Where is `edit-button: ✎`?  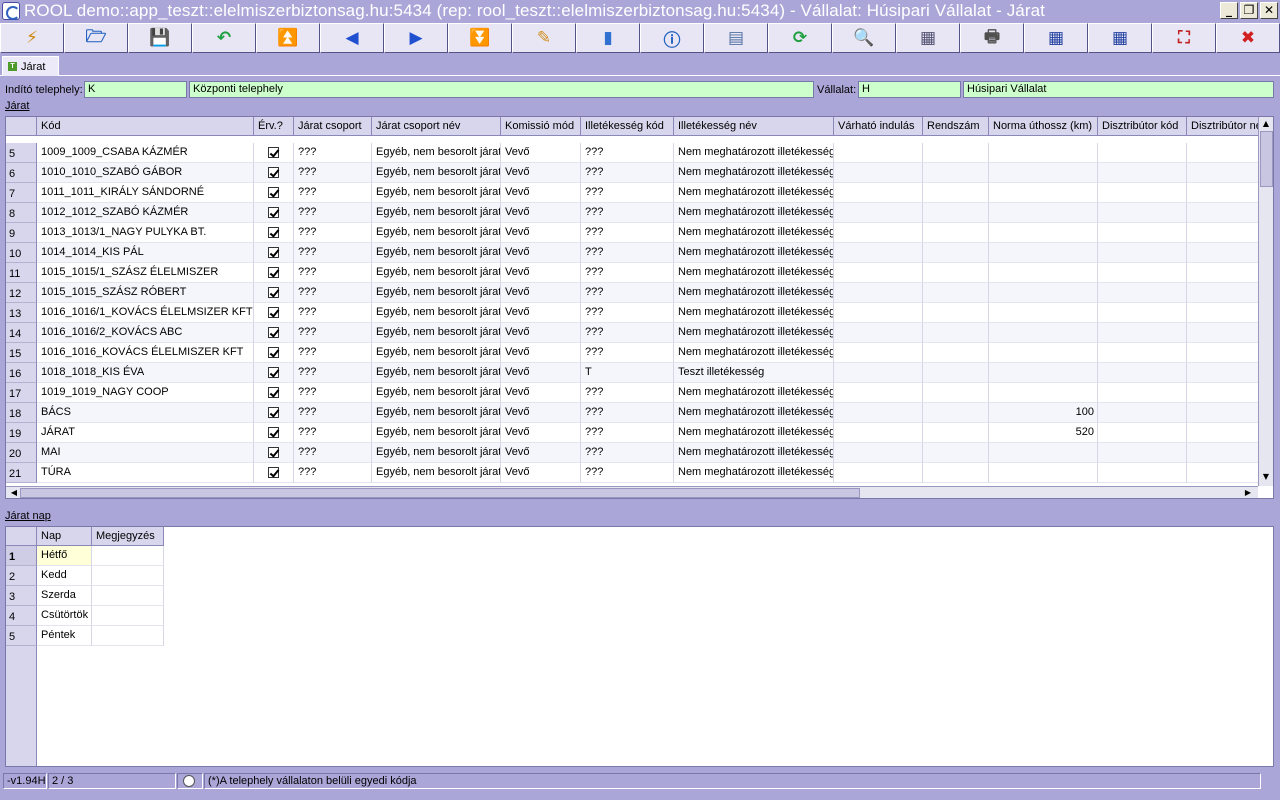
edit-button: ✎ is located at coordinates (544, 38).